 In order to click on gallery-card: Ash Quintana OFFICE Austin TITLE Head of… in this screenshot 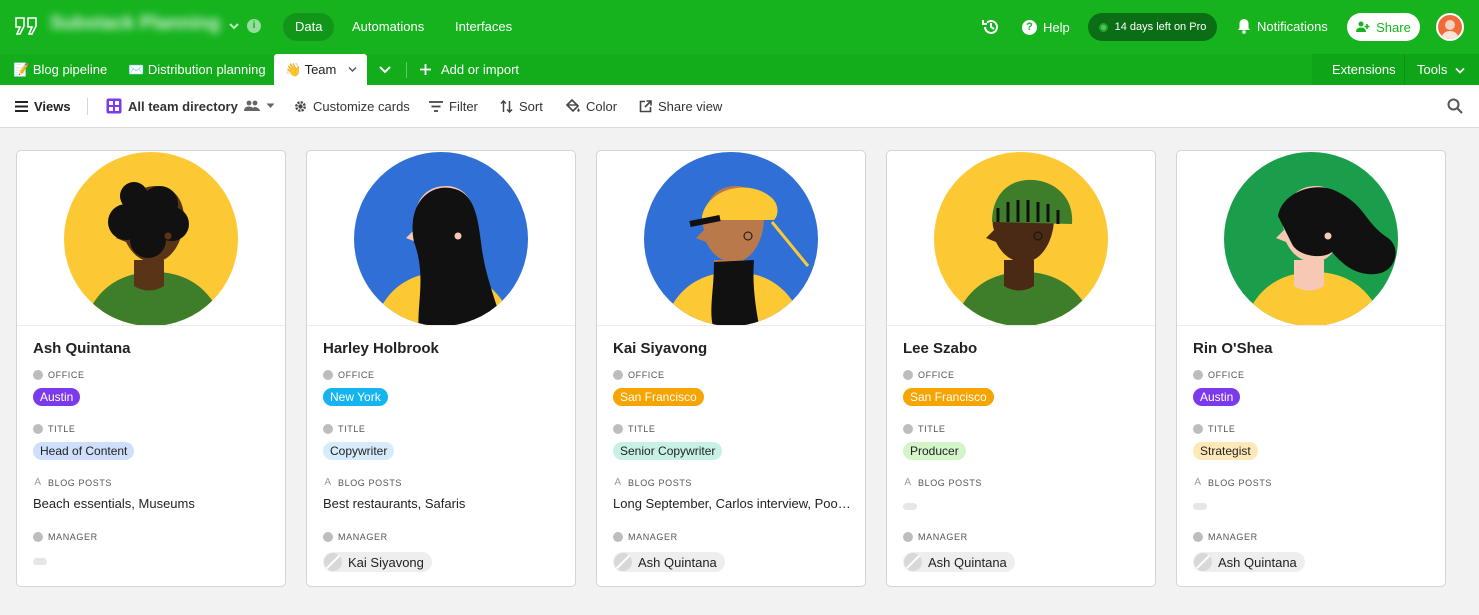, I will do `click(151, 368)`.